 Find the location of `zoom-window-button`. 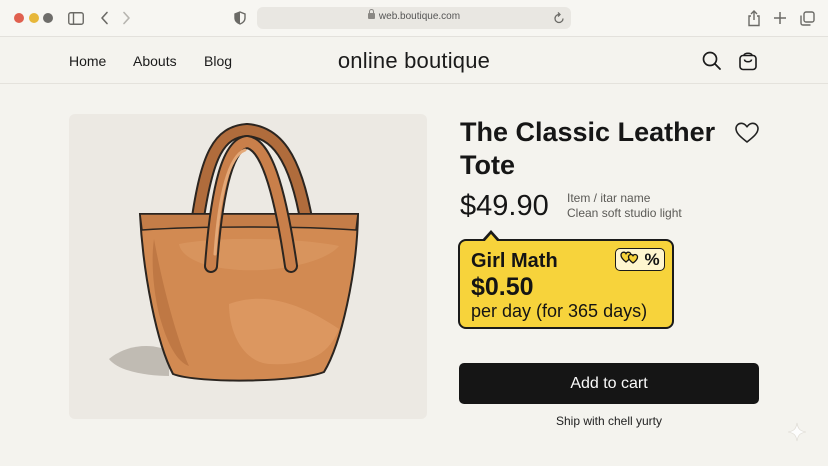

zoom-window-button is located at coordinates (48, 18).